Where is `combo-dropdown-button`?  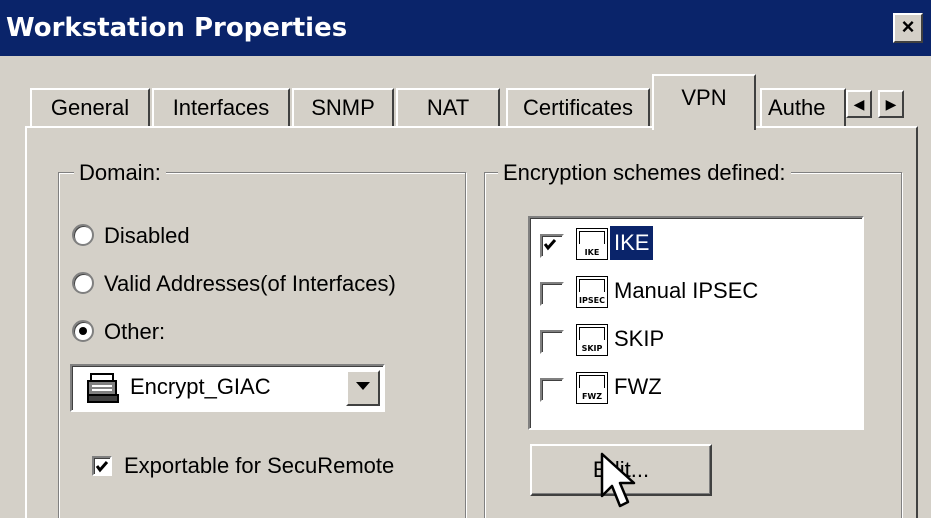 combo-dropdown-button is located at coordinates (363, 388).